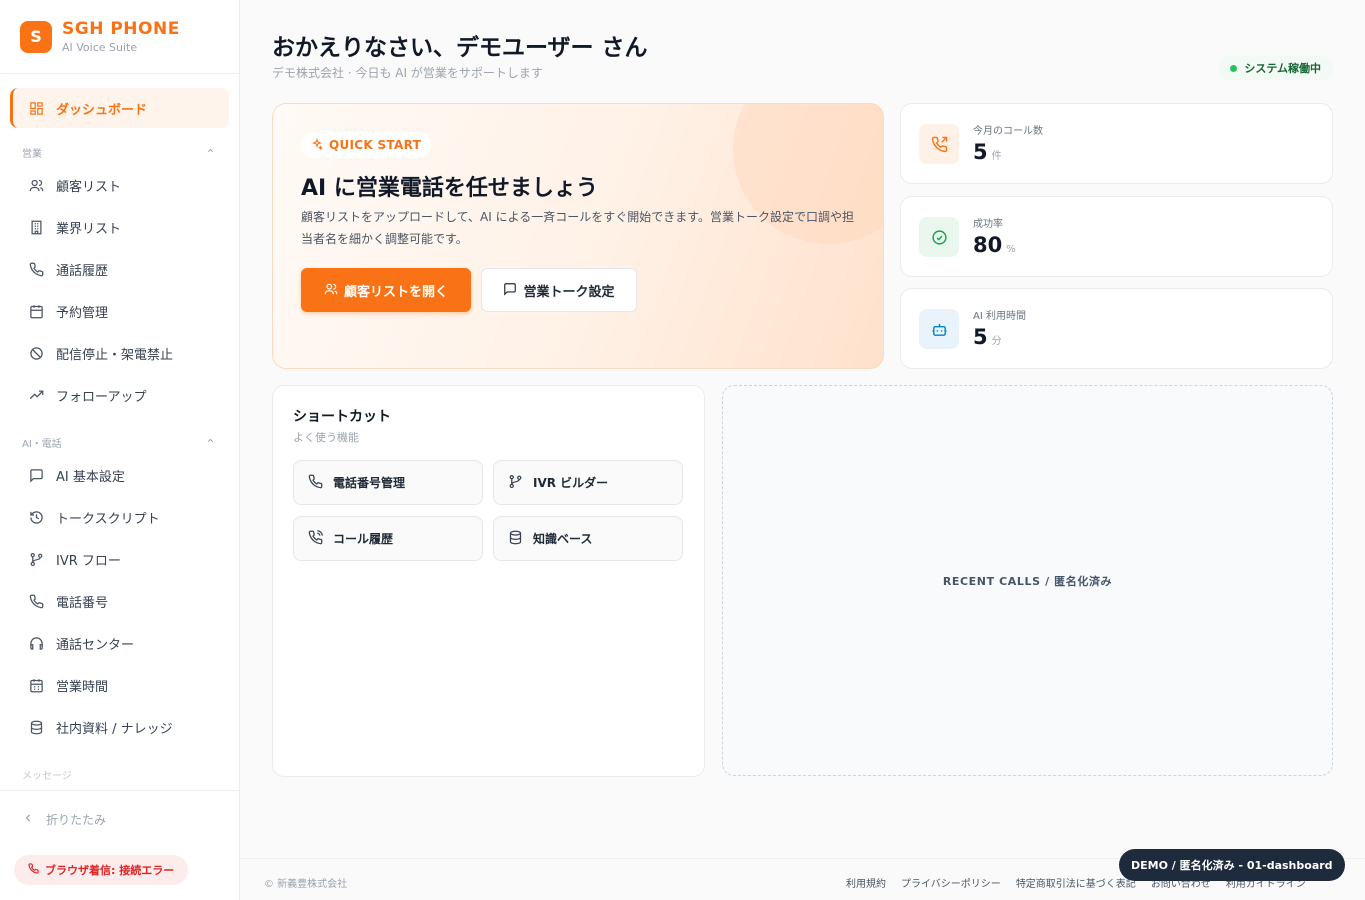  I want to click on sidebar-item-label: AI 基本設定, so click(90, 477).